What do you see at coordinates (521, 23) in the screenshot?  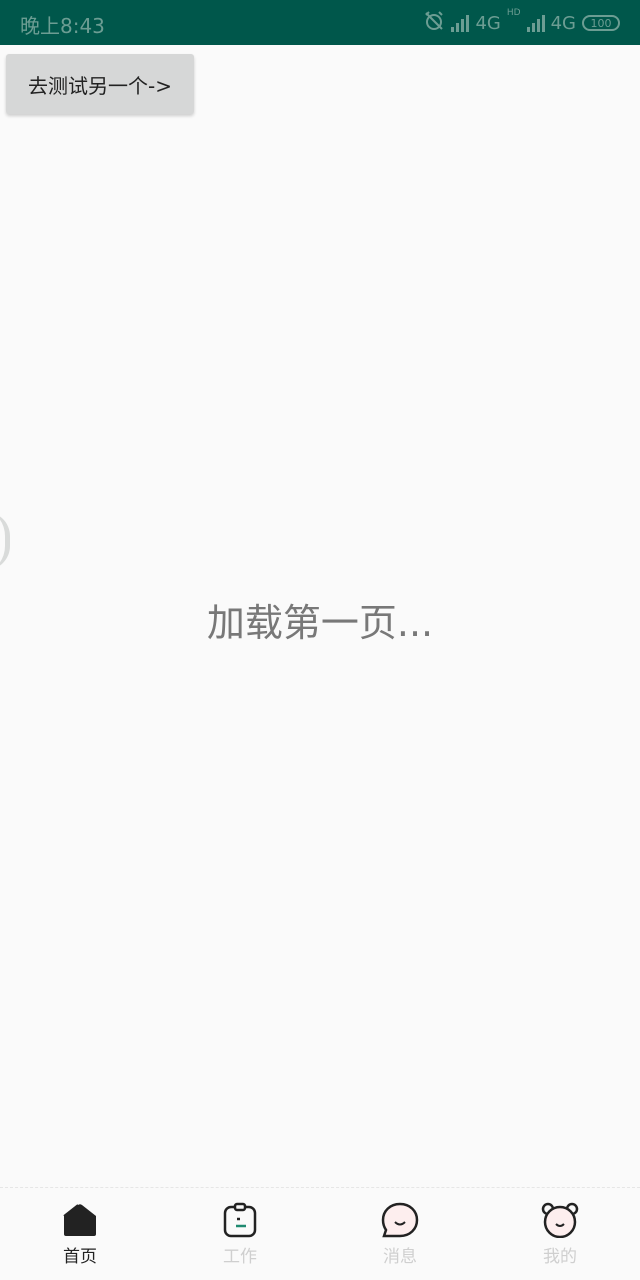 I see `status-icons: 4G HD 4G 100` at bounding box center [521, 23].